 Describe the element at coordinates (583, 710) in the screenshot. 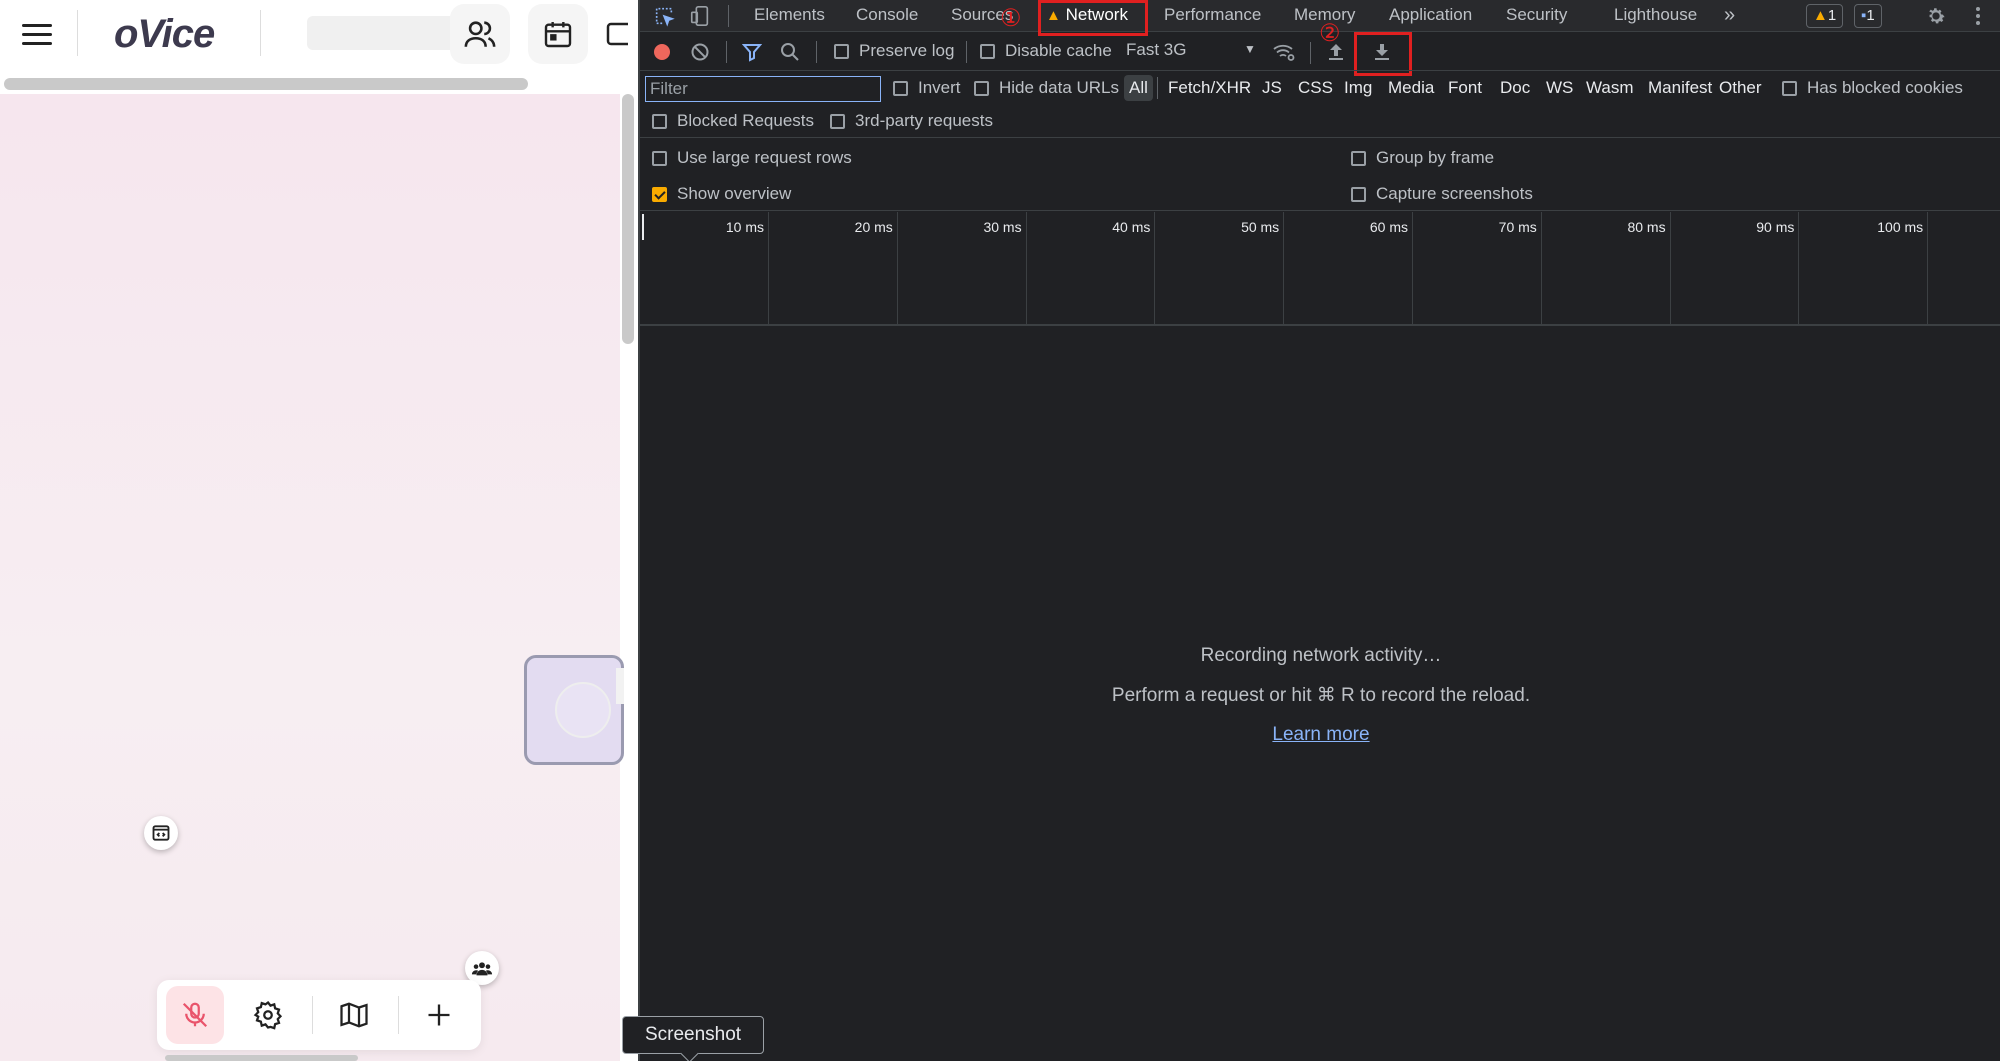

I see `object-avatar` at that location.